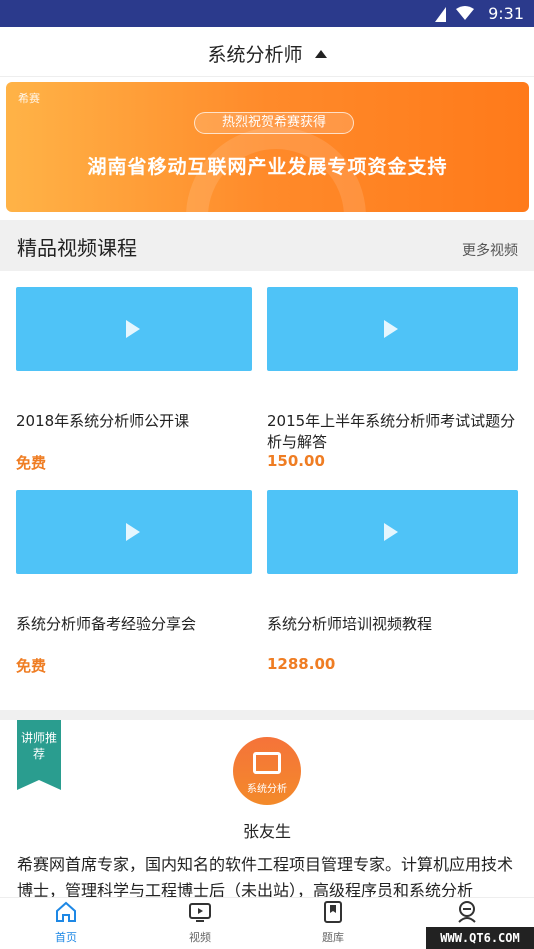  Describe the element at coordinates (391, 431) in the screenshot. I see `course-title: 2015年上半年系统分析师考试试题分析与解答` at that location.